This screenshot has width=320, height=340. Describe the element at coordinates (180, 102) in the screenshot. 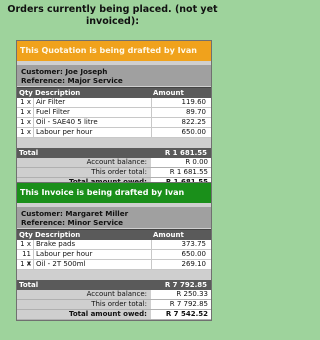

I see `item-amount: 119.60` at that location.